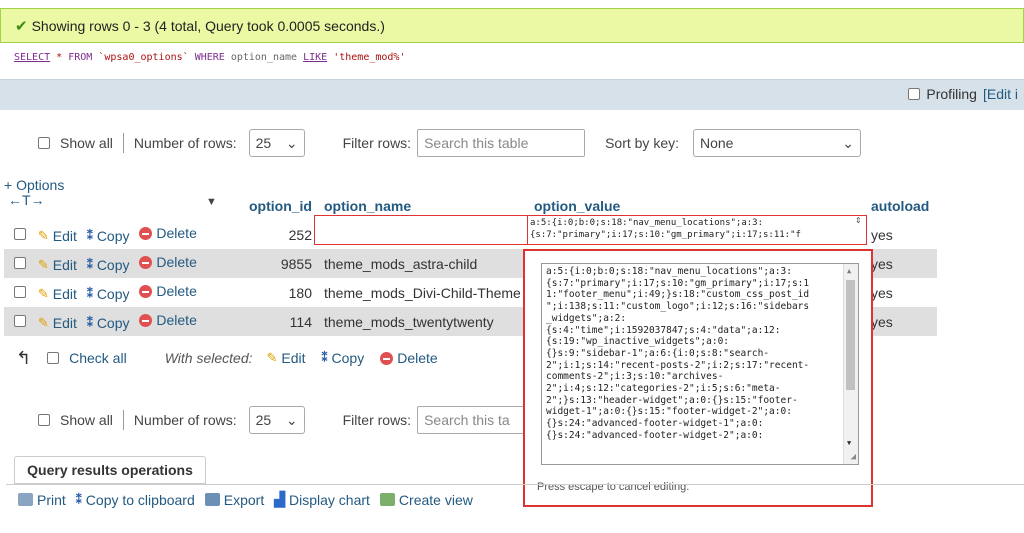 Image resolution: width=1024 pixels, height=533 pixels. Describe the element at coordinates (777, 143) in the screenshot. I see `sort-select: None ⌄` at that location.